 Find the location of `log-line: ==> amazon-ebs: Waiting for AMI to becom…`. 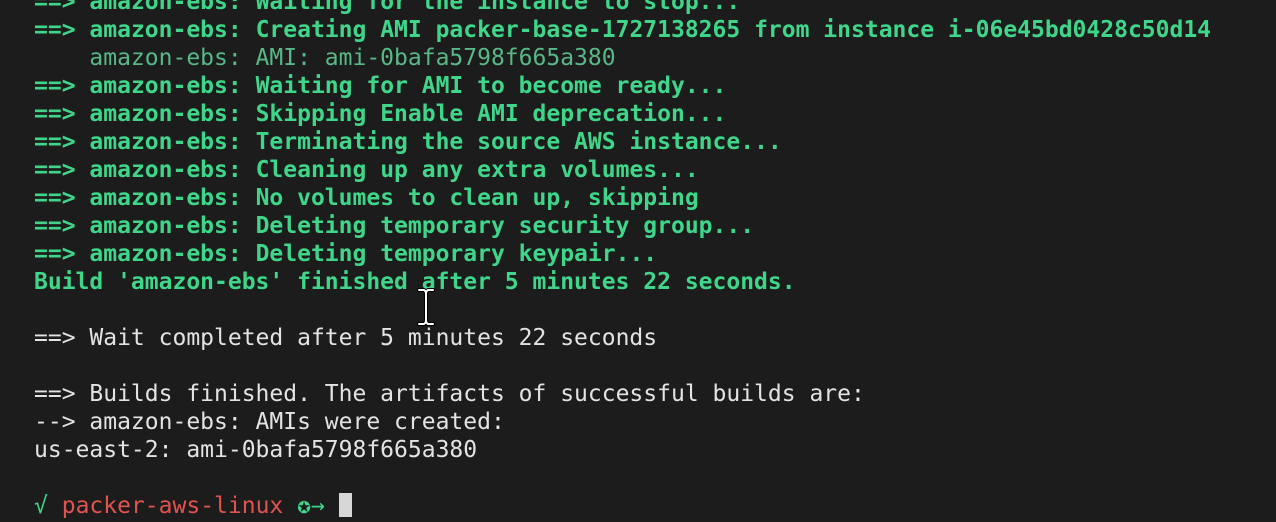

log-line: ==> amazon-ebs: Waiting for AMI to becom… is located at coordinates (649, 86).